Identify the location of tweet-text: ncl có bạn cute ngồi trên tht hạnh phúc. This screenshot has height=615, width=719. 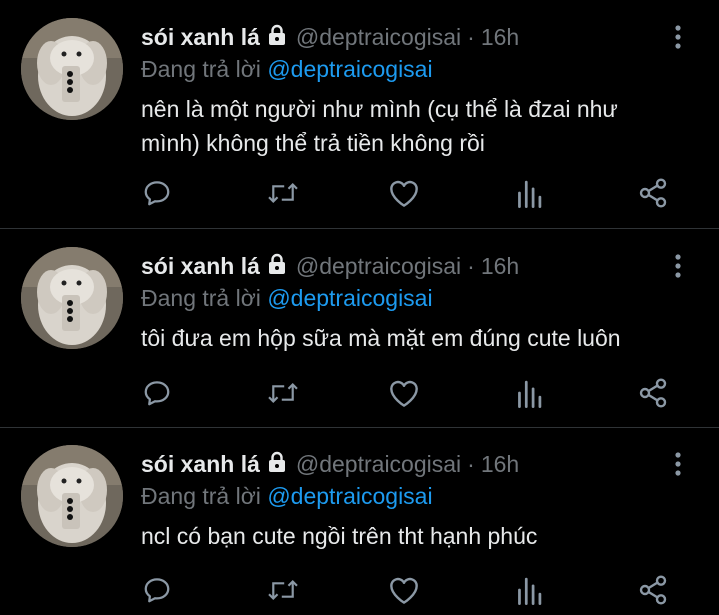
(339, 536).